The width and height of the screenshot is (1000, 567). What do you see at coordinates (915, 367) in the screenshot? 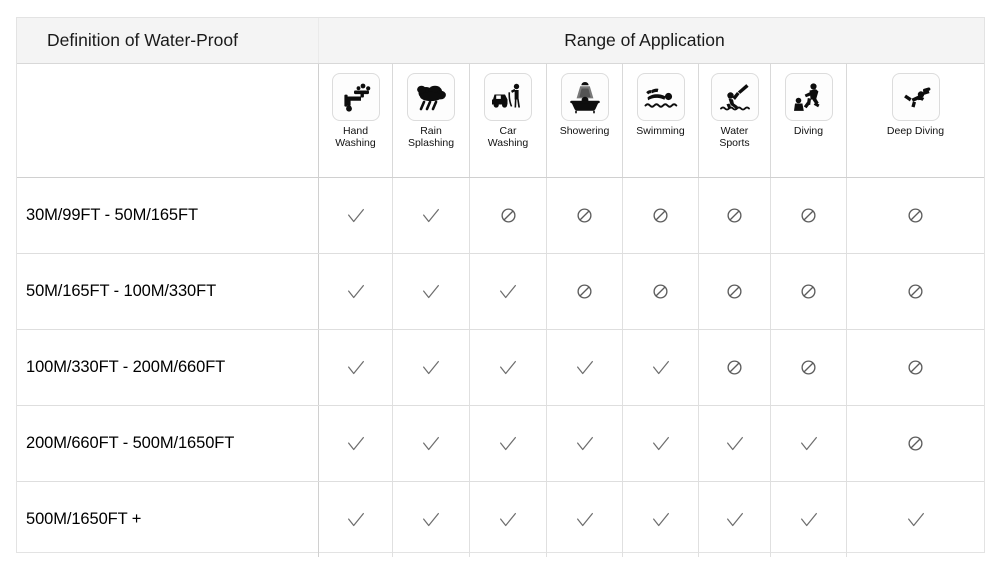
I see `cell-100m-200m-deep-diving` at bounding box center [915, 367].